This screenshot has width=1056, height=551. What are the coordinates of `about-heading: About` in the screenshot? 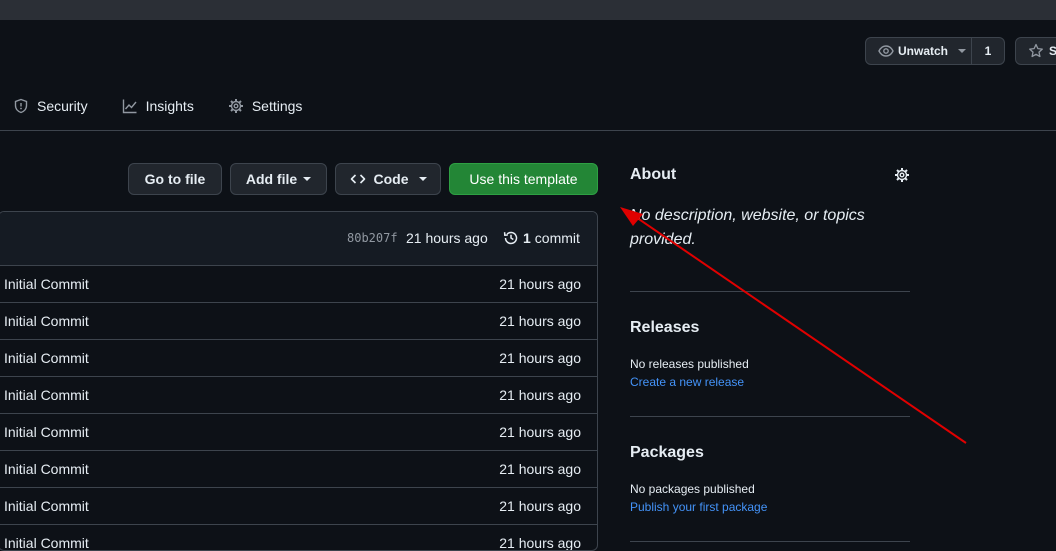 It's located at (653, 174).